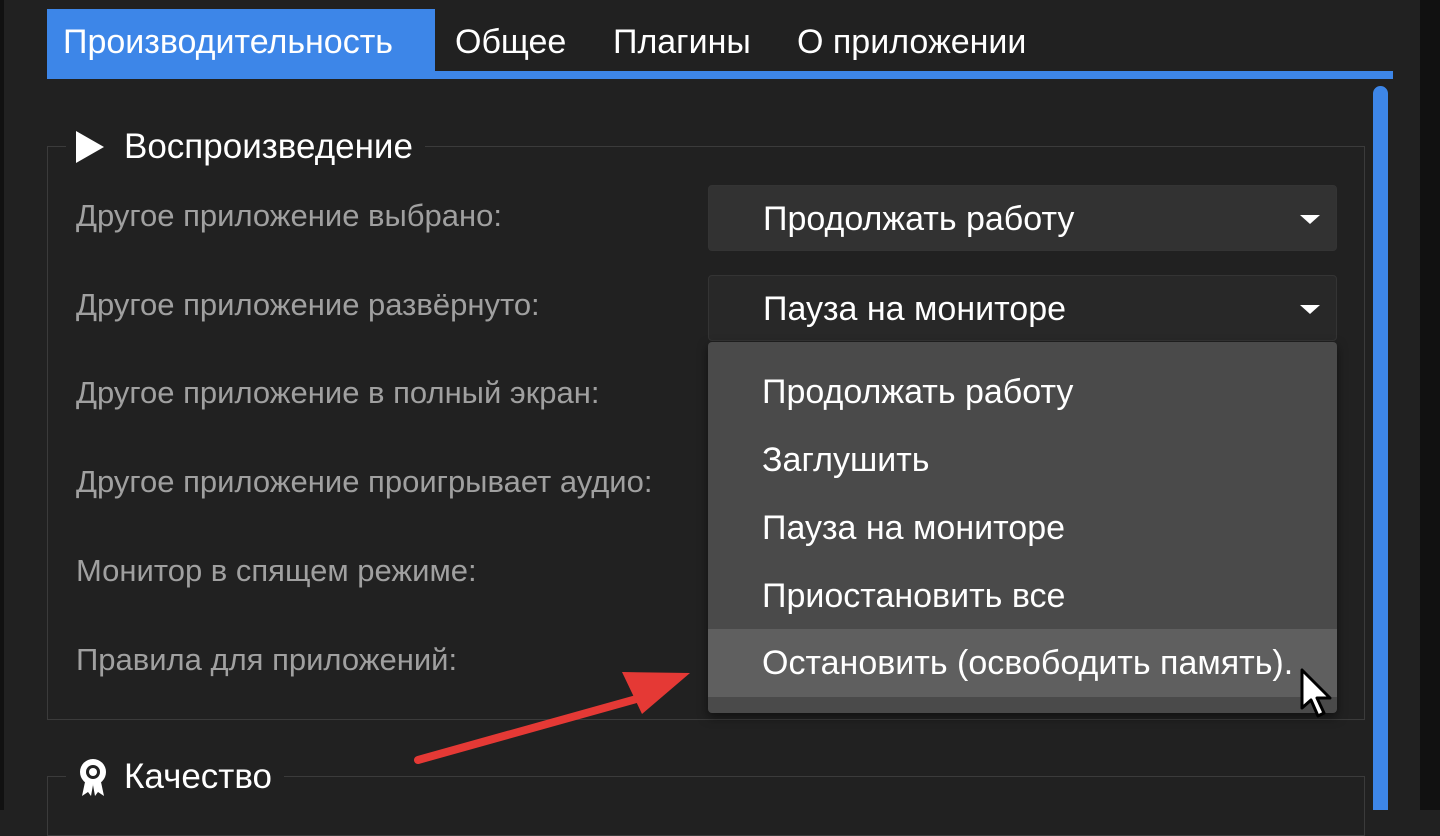 The width and height of the screenshot is (1440, 836). What do you see at coordinates (364, 481) in the screenshot?
I see `label-other-app-audio: Другое приложение проигрывает аудио:` at bounding box center [364, 481].